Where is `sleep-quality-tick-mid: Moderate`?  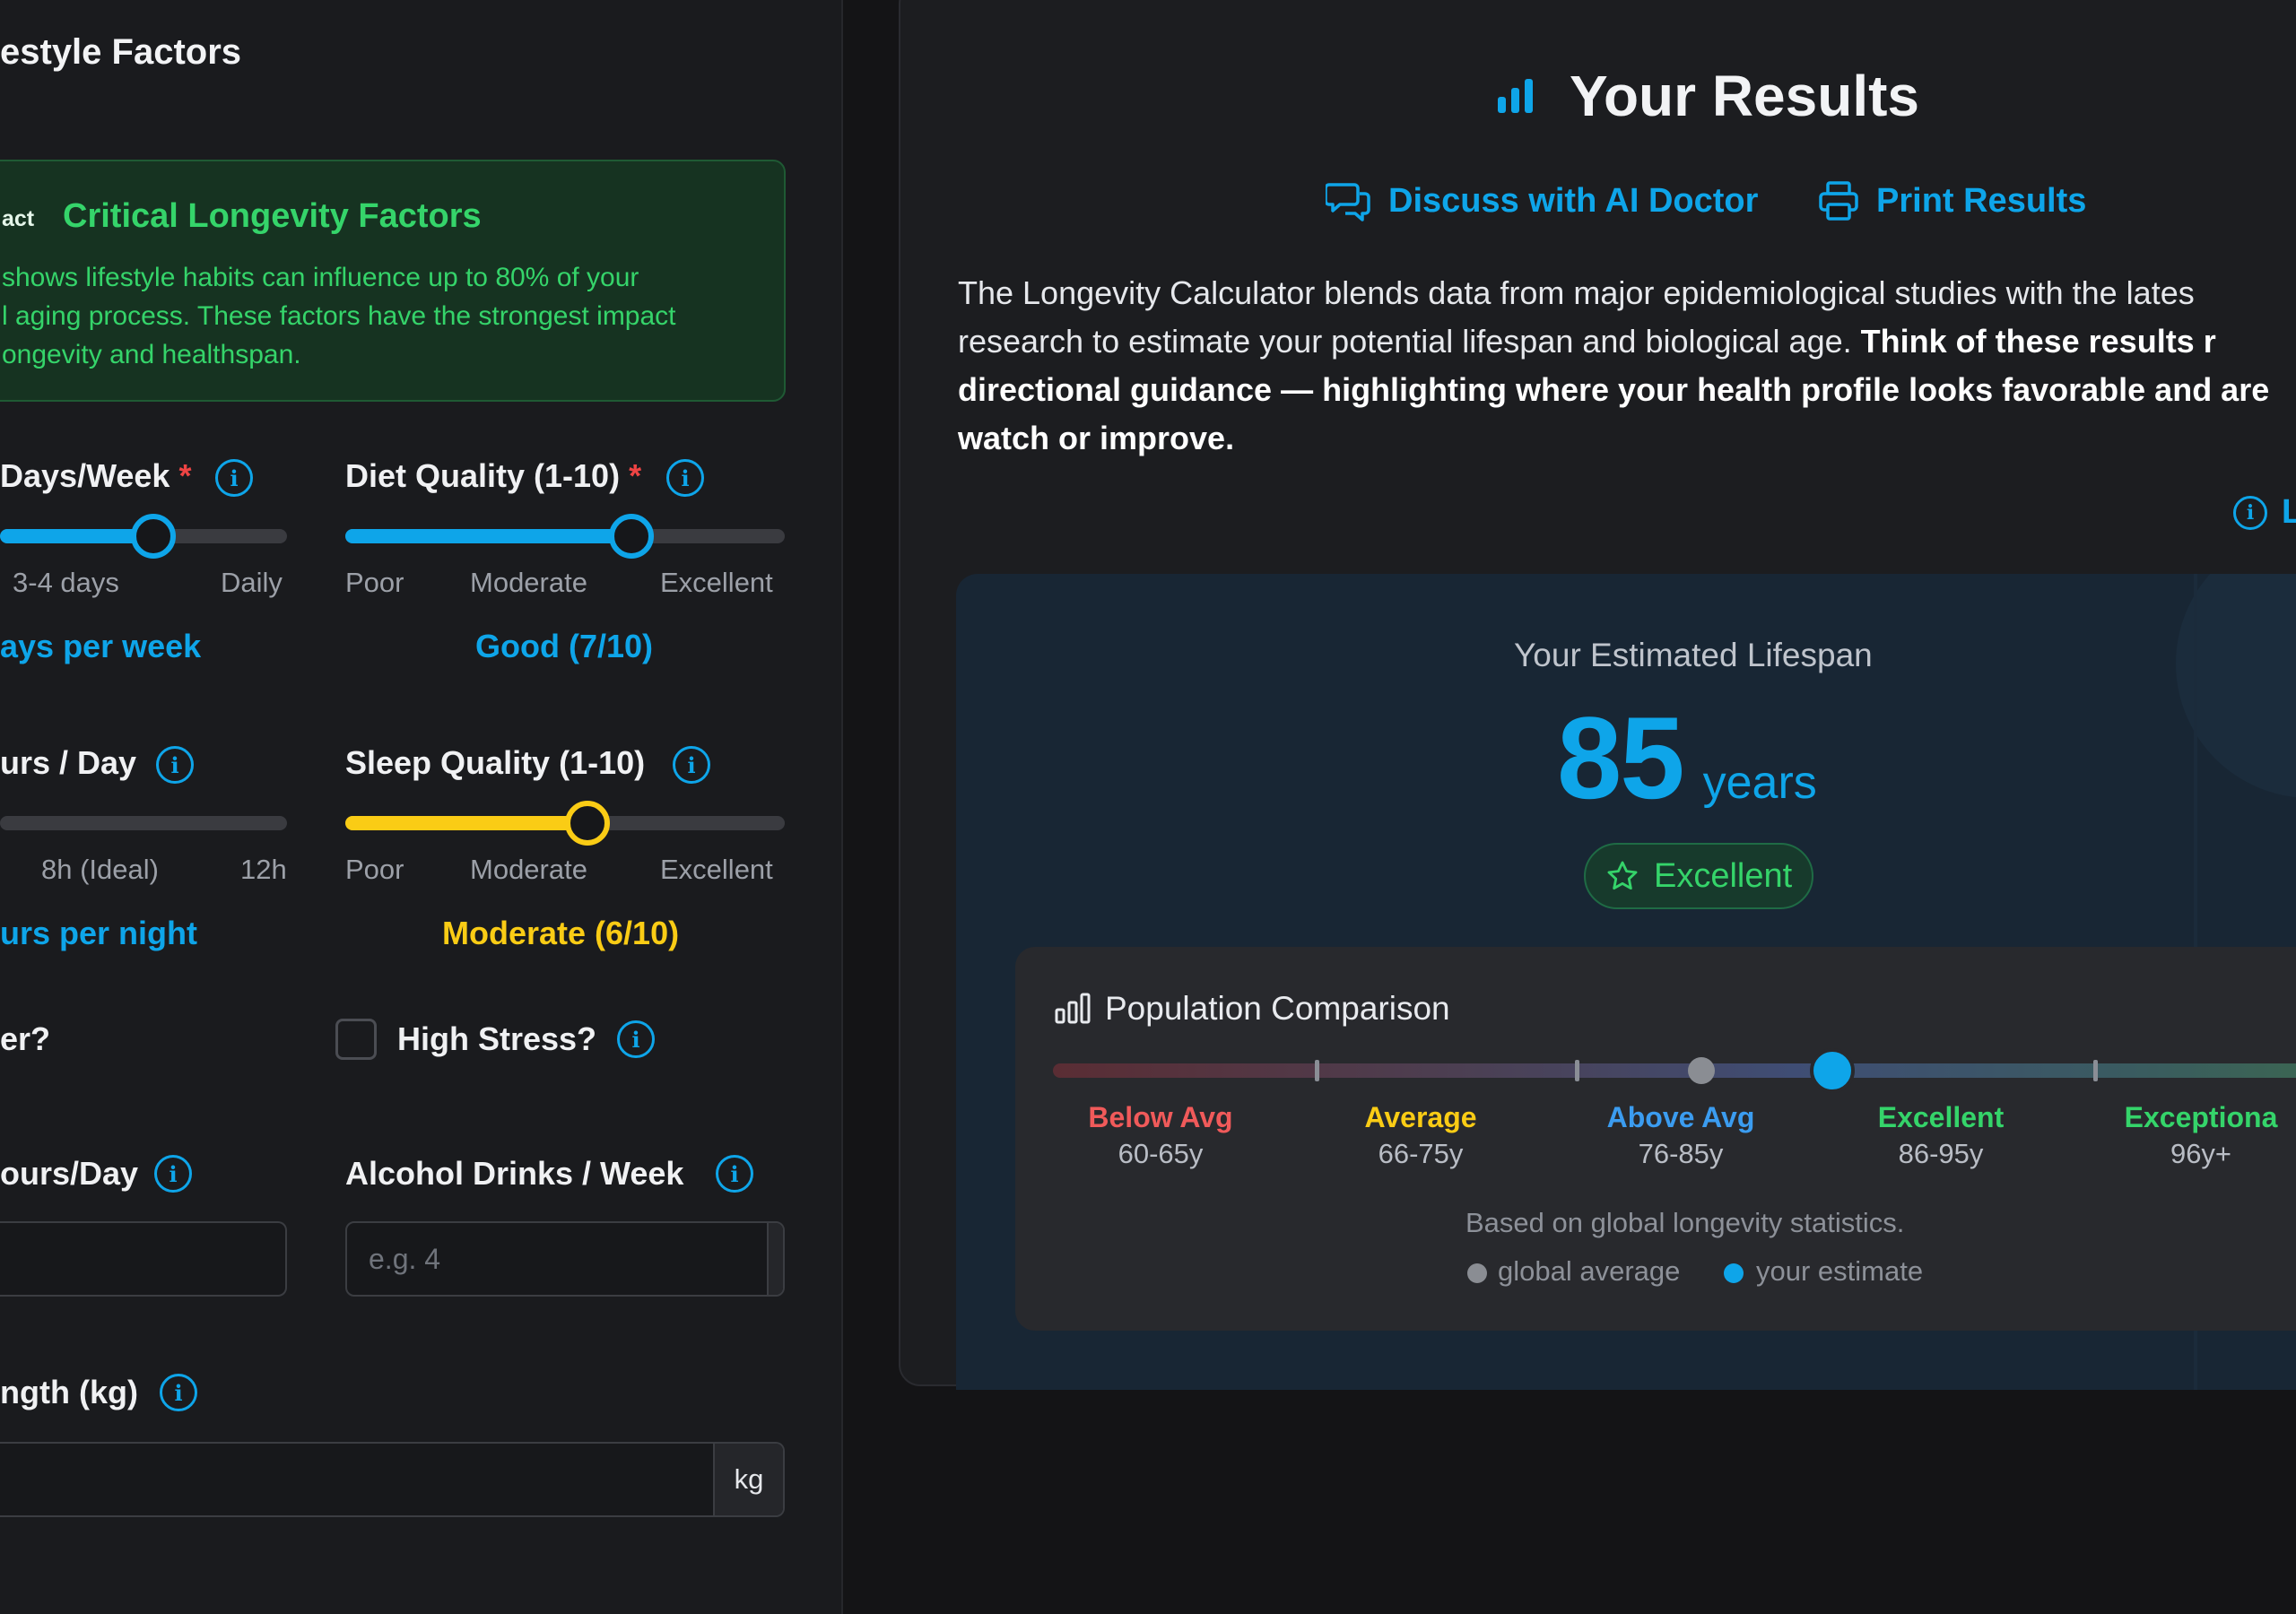
sleep-quality-tick-mid: Moderate is located at coordinates (528, 869).